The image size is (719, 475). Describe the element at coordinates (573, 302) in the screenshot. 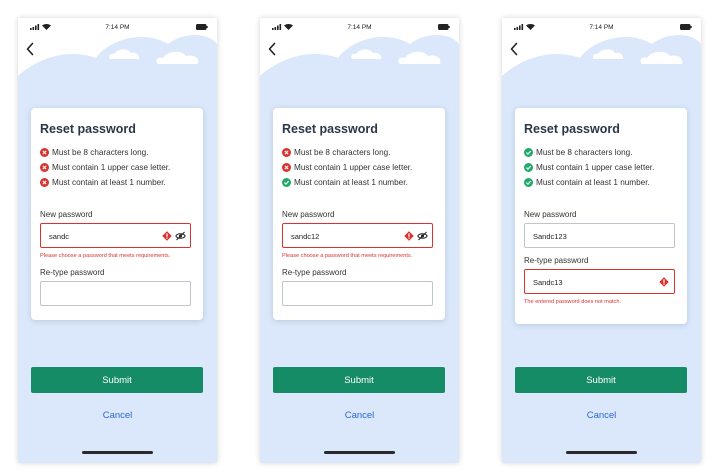

I see `retype-password-error: The entered password does not match.` at that location.